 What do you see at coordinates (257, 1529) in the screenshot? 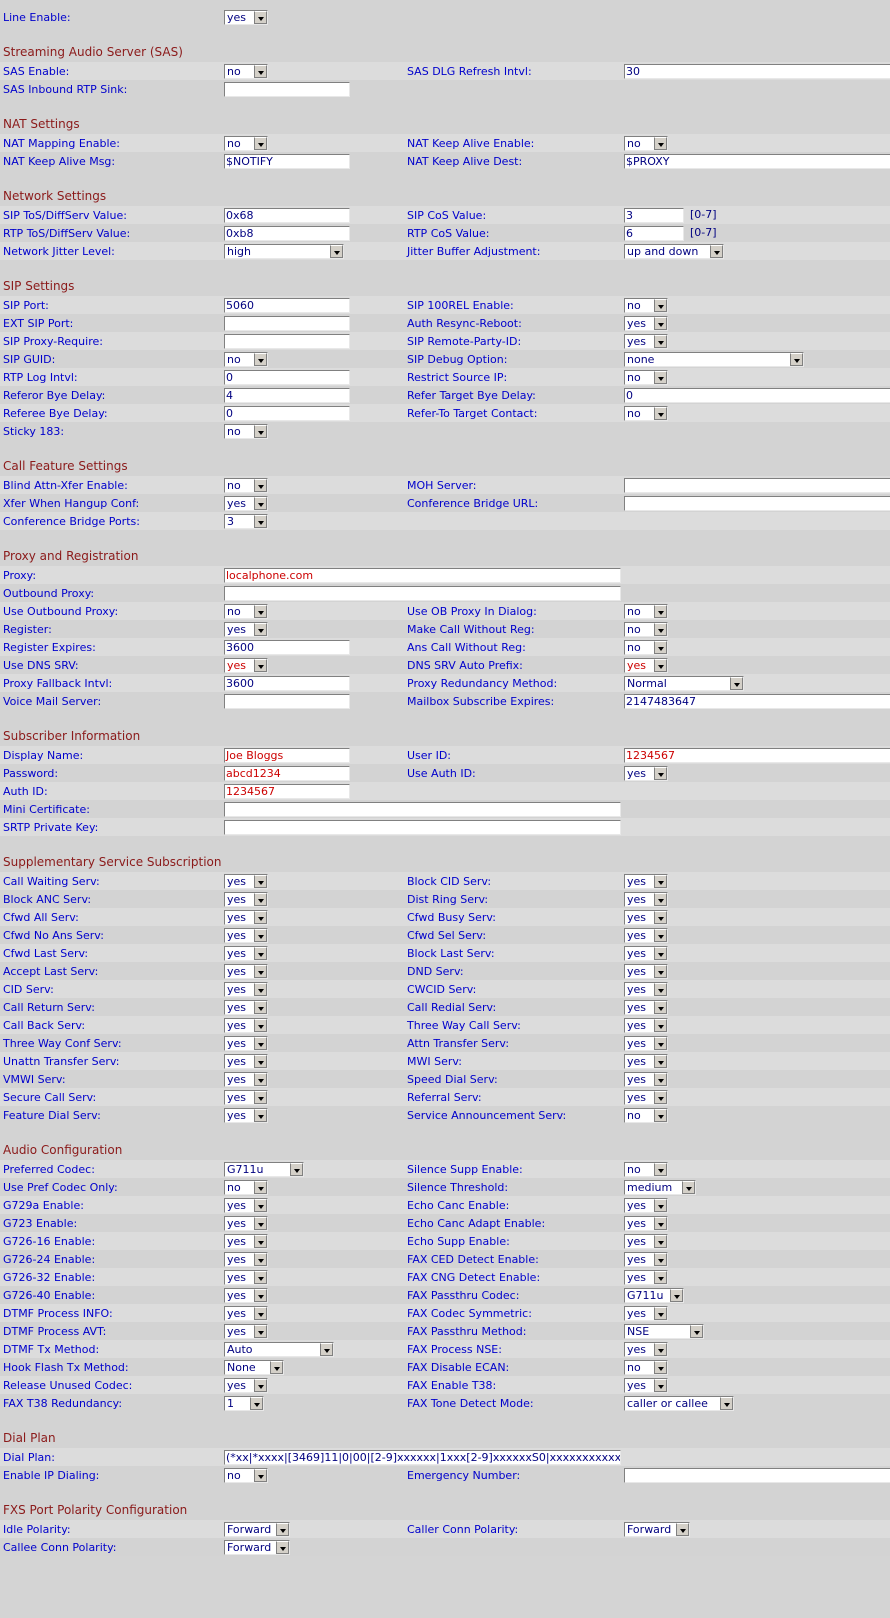
I see `idle-polarity-select: Forward` at bounding box center [257, 1529].